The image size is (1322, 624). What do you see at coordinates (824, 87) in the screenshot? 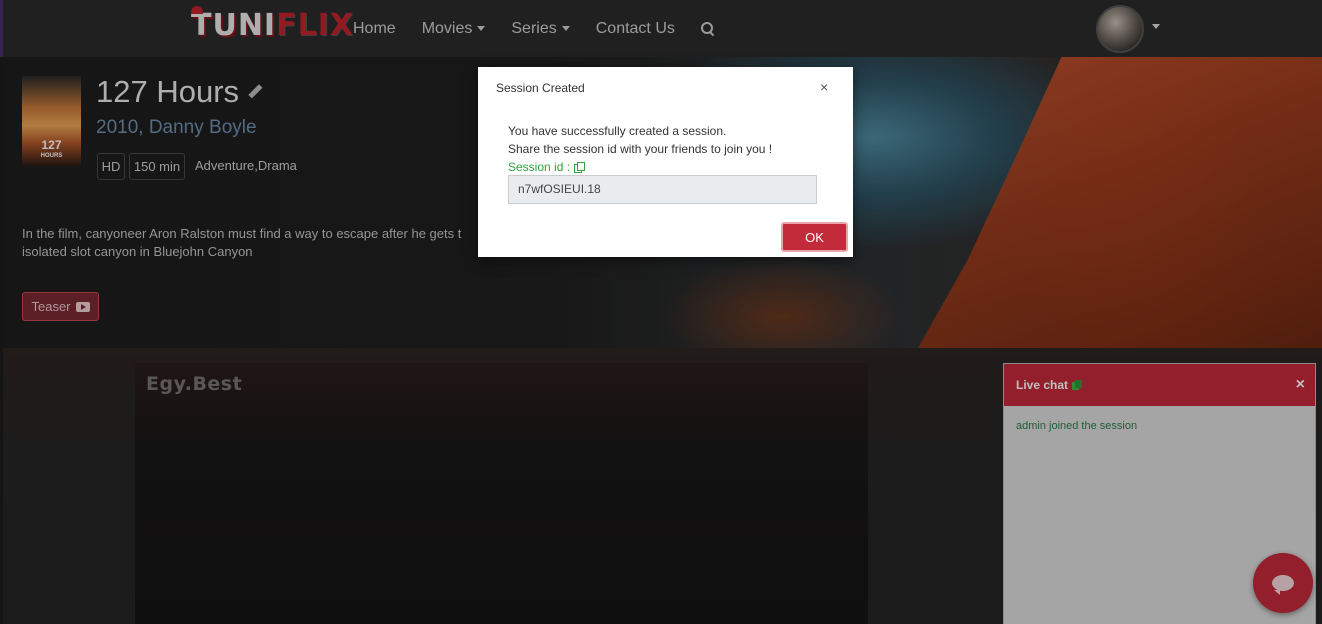
I see `modal-close-button: ×` at bounding box center [824, 87].